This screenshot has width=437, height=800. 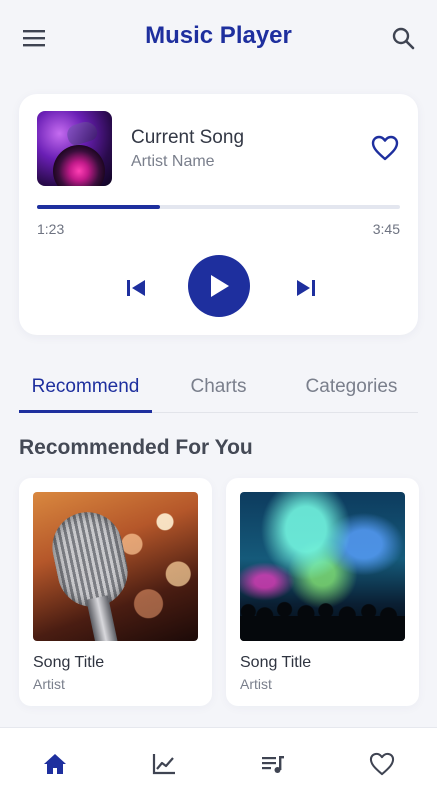 I want to click on tab-categories: Categories, so click(x=351, y=388).